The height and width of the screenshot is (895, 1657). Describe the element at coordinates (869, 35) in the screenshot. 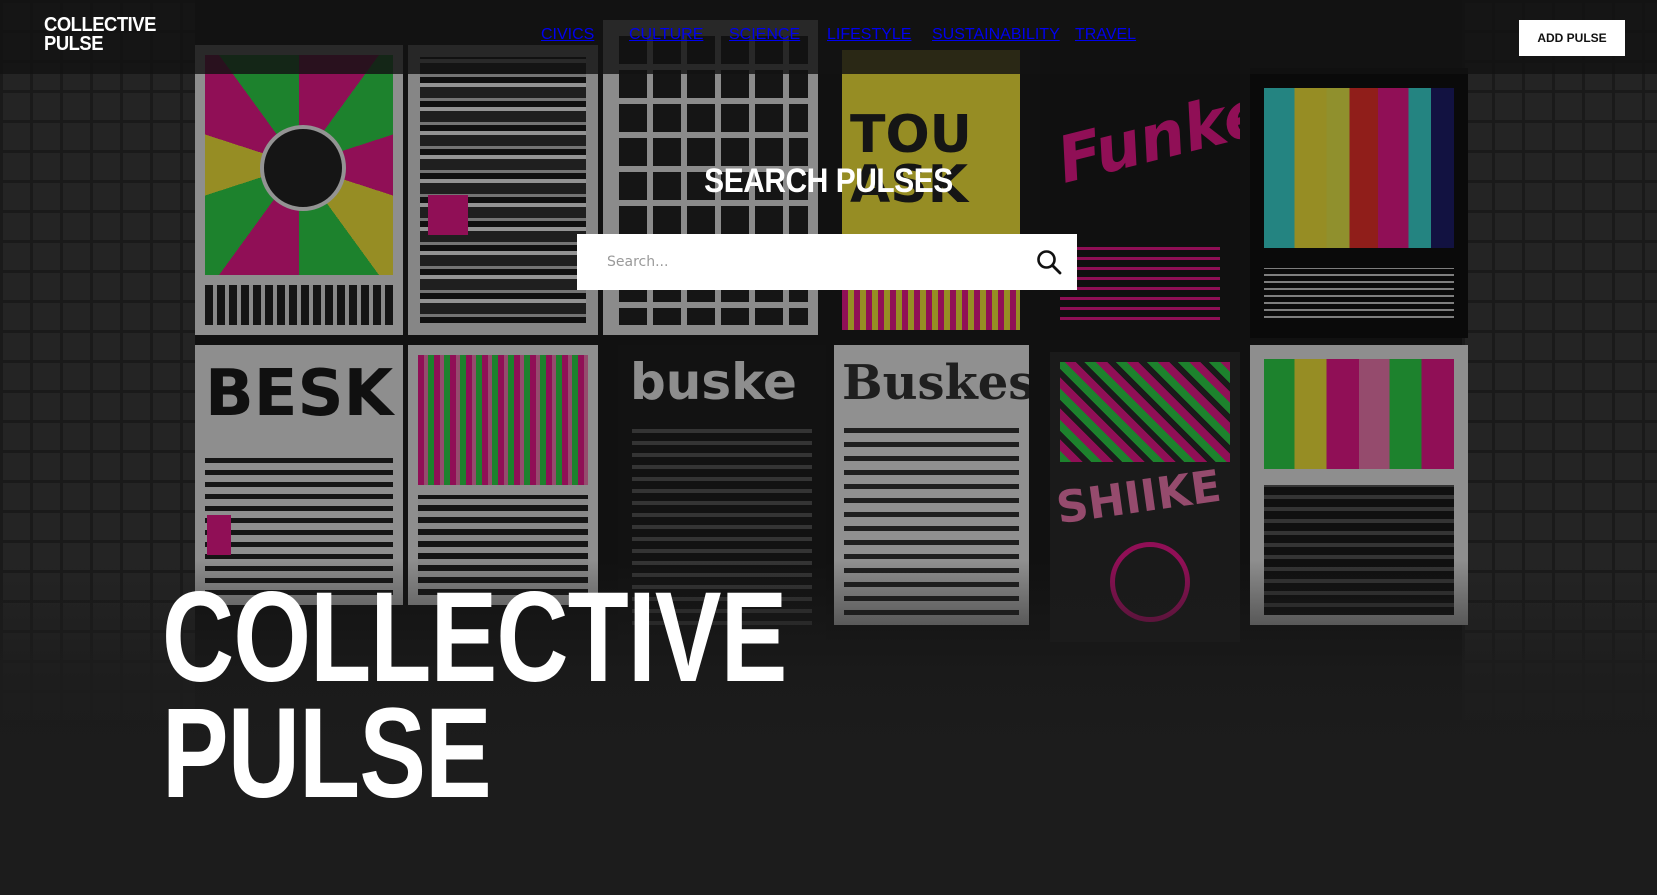

I see `nav-lifestyle: LIFESTYLE` at that location.